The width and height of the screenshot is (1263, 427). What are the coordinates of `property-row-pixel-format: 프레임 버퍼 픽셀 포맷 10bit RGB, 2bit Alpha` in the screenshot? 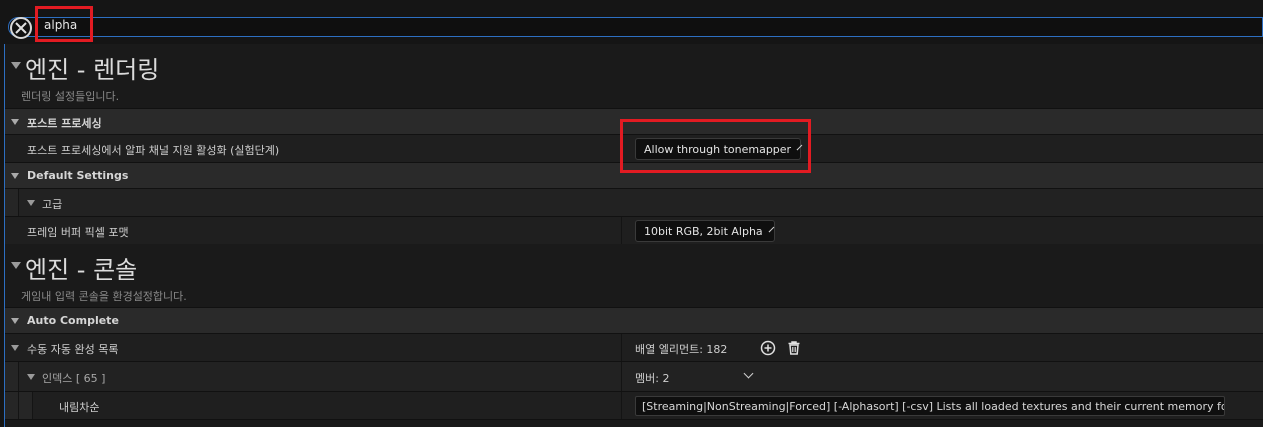 It's located at (634, 230).